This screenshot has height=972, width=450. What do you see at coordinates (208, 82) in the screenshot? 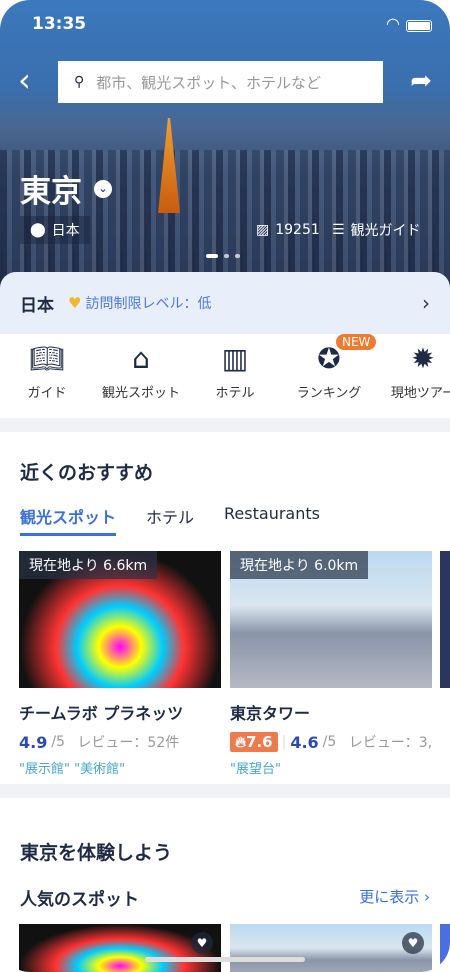
I see `search-placeholder: 都市、観光スポット、ホテルなど` at bounding box center [208, 82].